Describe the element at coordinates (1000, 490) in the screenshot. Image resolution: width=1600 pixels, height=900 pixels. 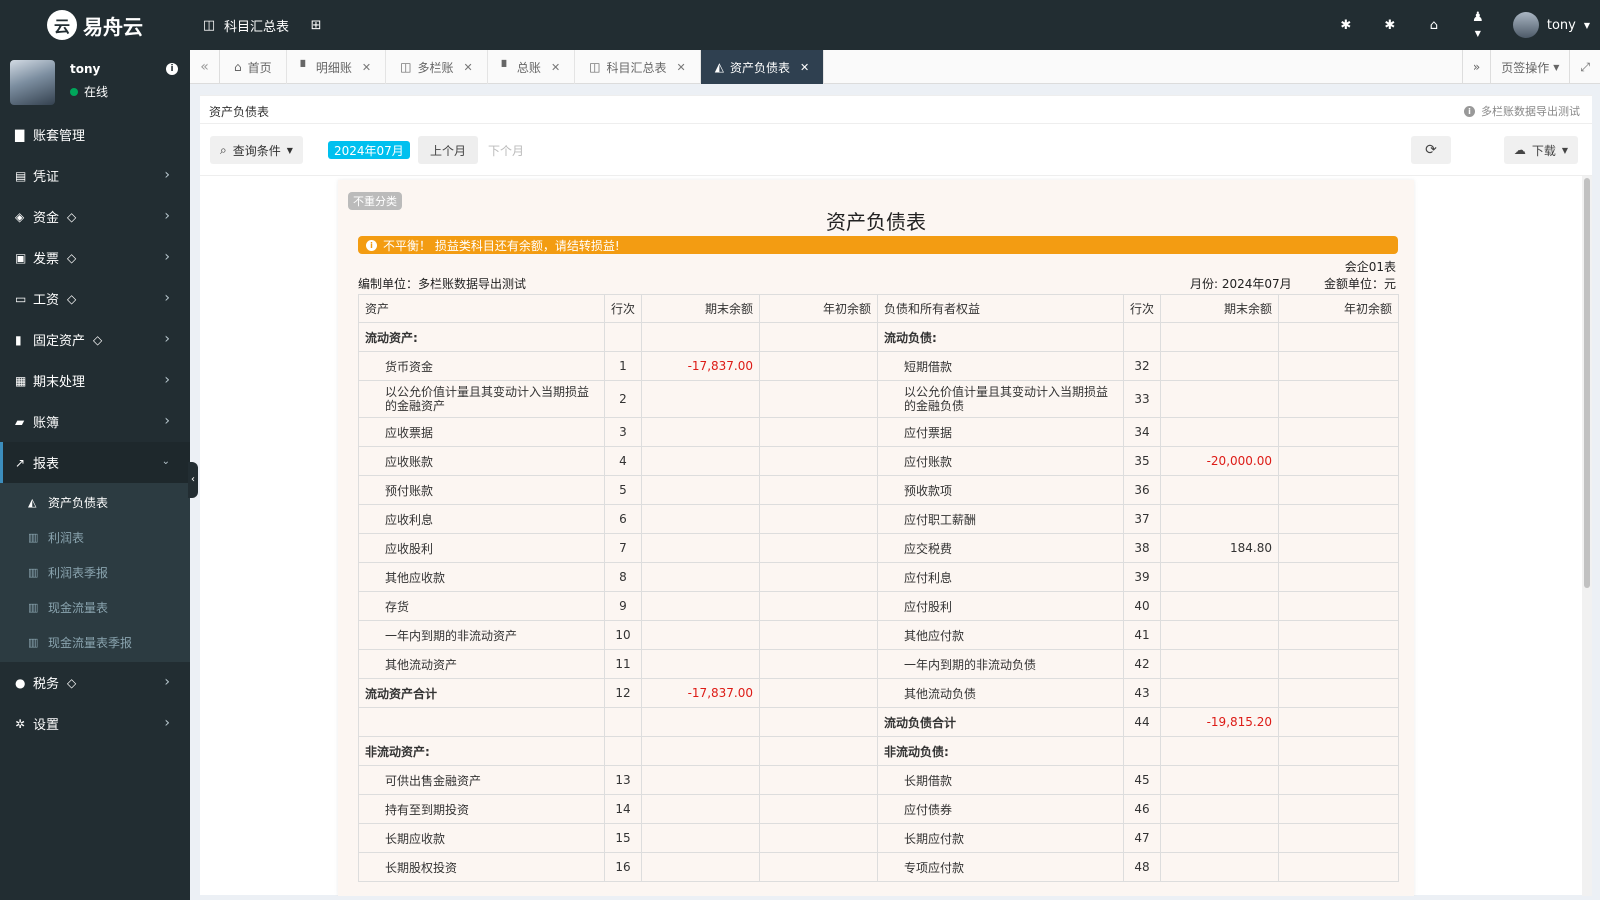
I see `table-cell: 预收款项` at that location.